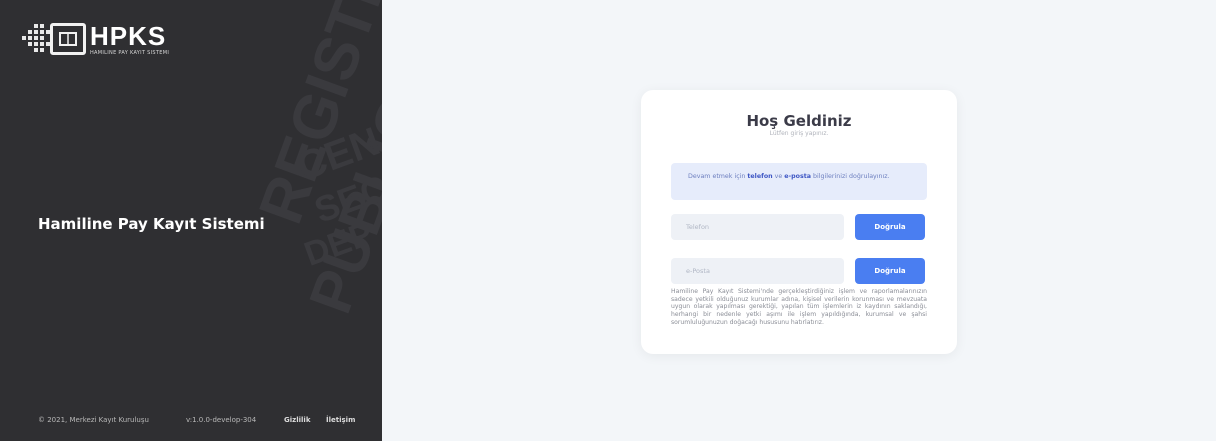  Describe the element at coordinates (698, 271) in the screenshot. I see `email-placeholder: e-Posta` at that location.